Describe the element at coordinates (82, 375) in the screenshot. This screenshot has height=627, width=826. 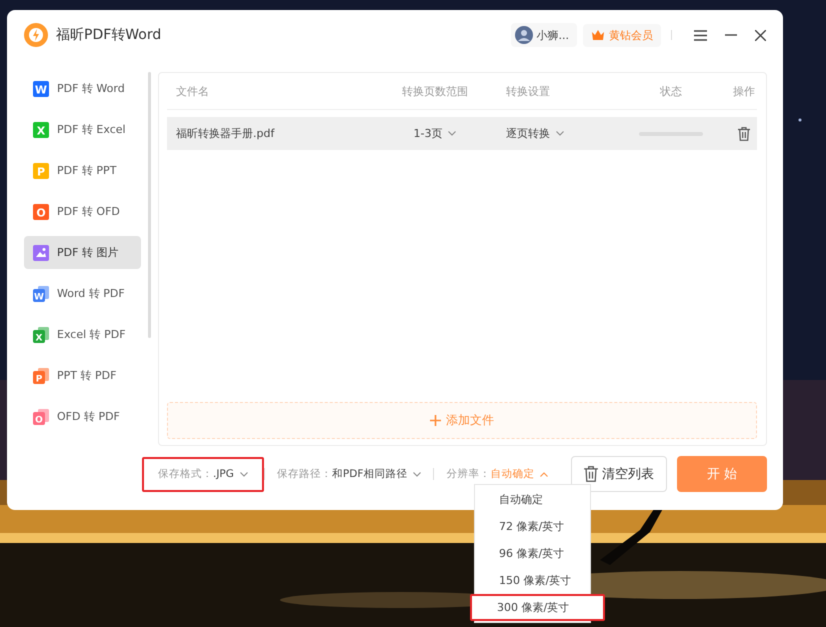
I see `sidebar-item: P PPT 转 PDF` at that location.